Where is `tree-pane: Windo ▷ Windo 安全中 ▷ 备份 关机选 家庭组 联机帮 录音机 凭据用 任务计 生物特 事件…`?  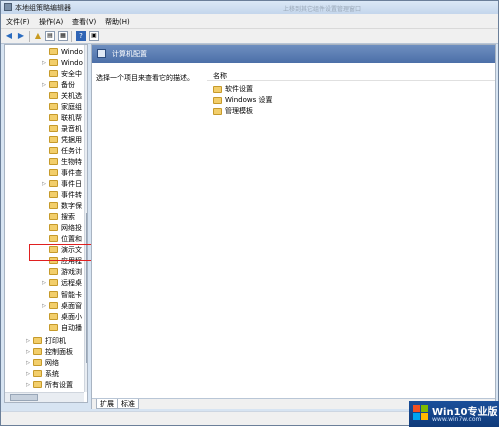 tree-pane: Windo ▷ Windo 安全中 ▷ 备份 关机选 家庭组 联机帮 录音机 凭据用 任务计 生物特 事件… is located at coordinates (46, 223).